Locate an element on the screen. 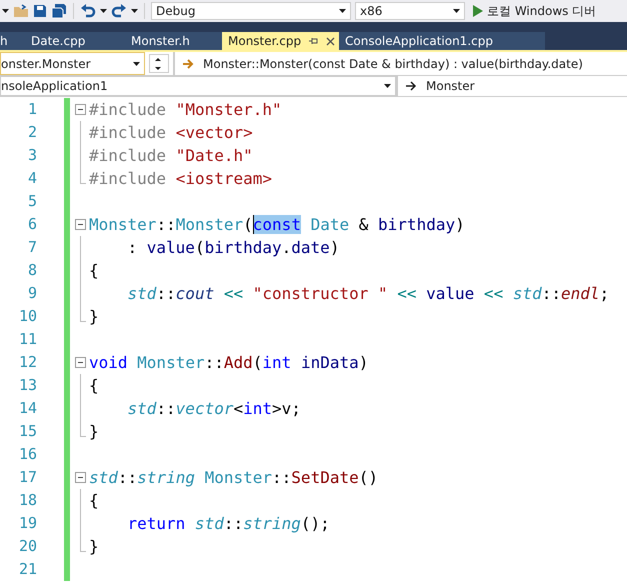  code-line: #include <iostream> is located at coordinates (180, 179).